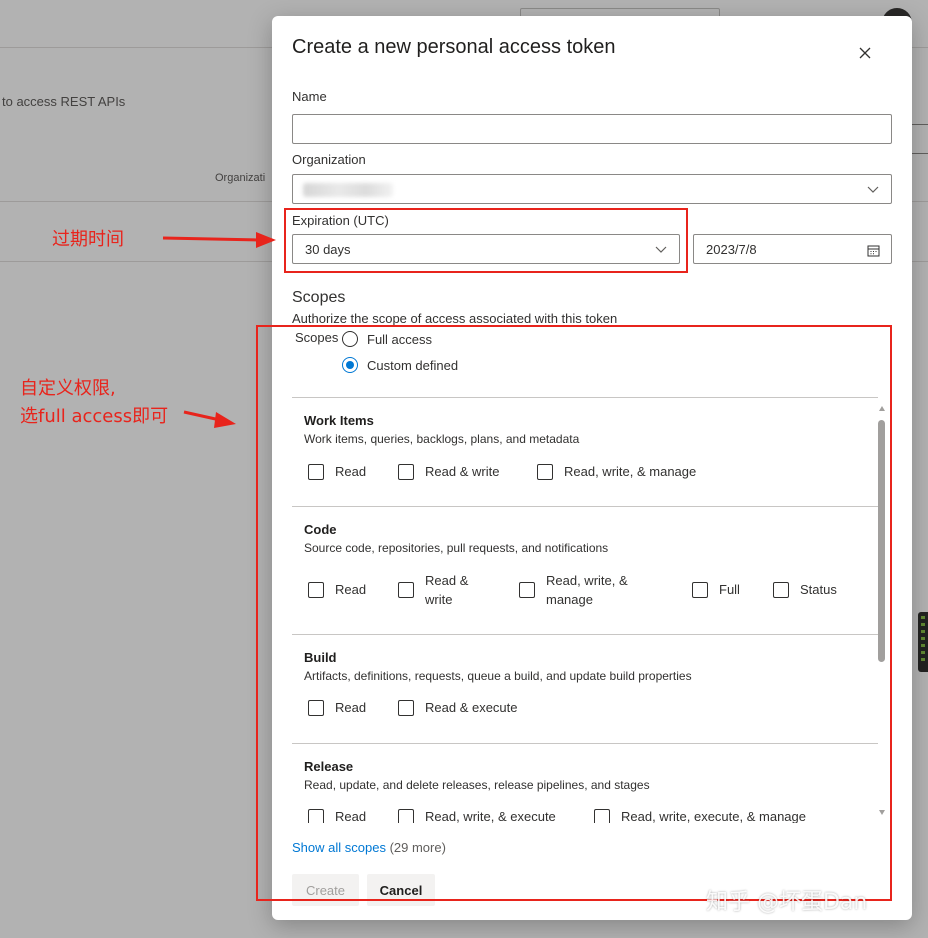 The width and height of the screenshot is (928, 938). I want to click on calendar-icon, so click(873, 250).